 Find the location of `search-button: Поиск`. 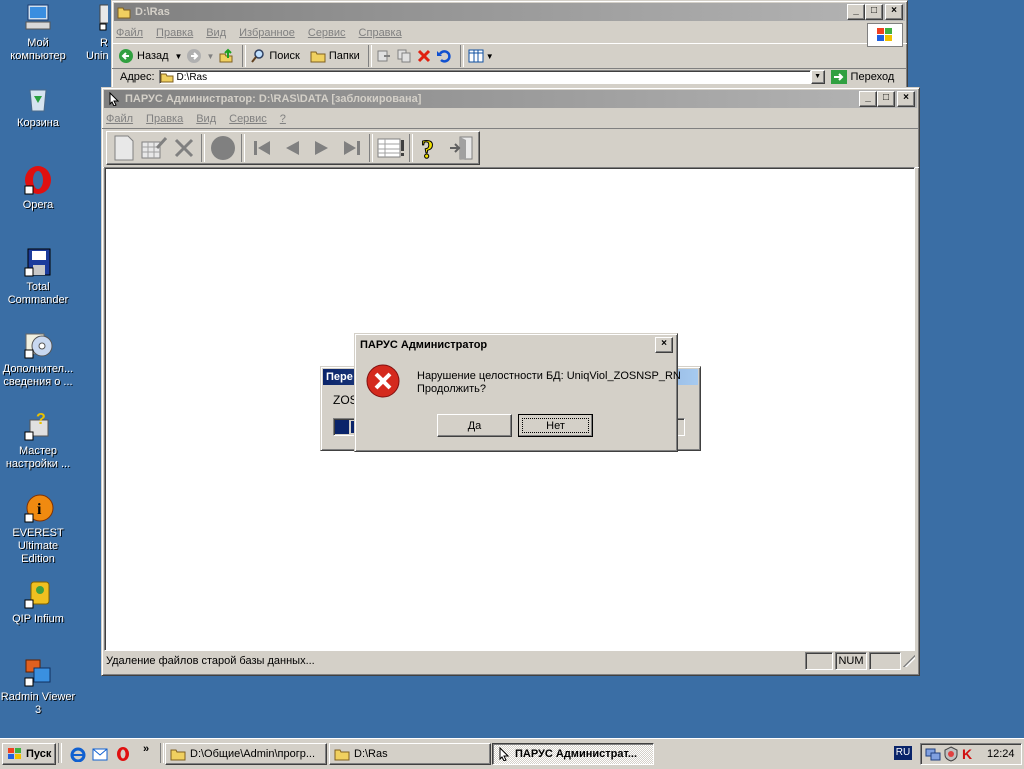

search-button: Поиск is located at coordinates (275, 56).